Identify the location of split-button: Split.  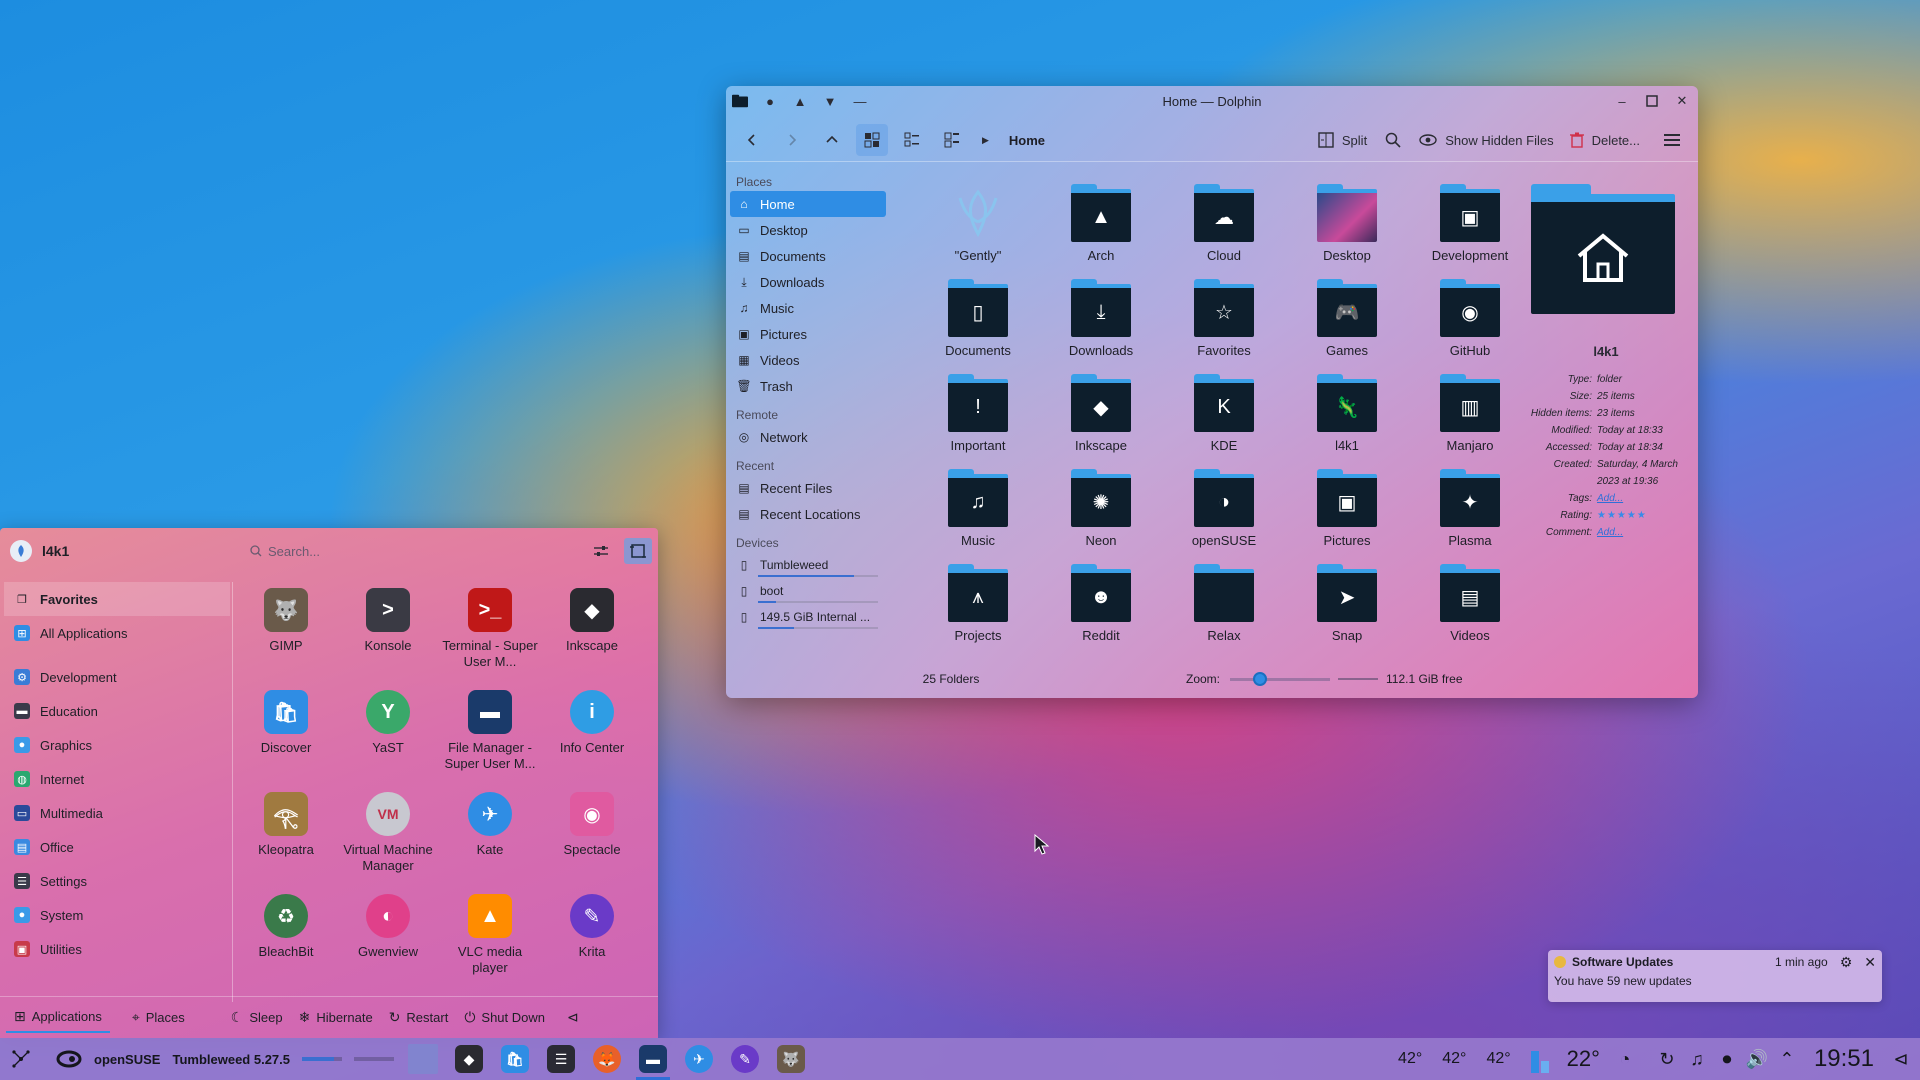
(1342, 140).